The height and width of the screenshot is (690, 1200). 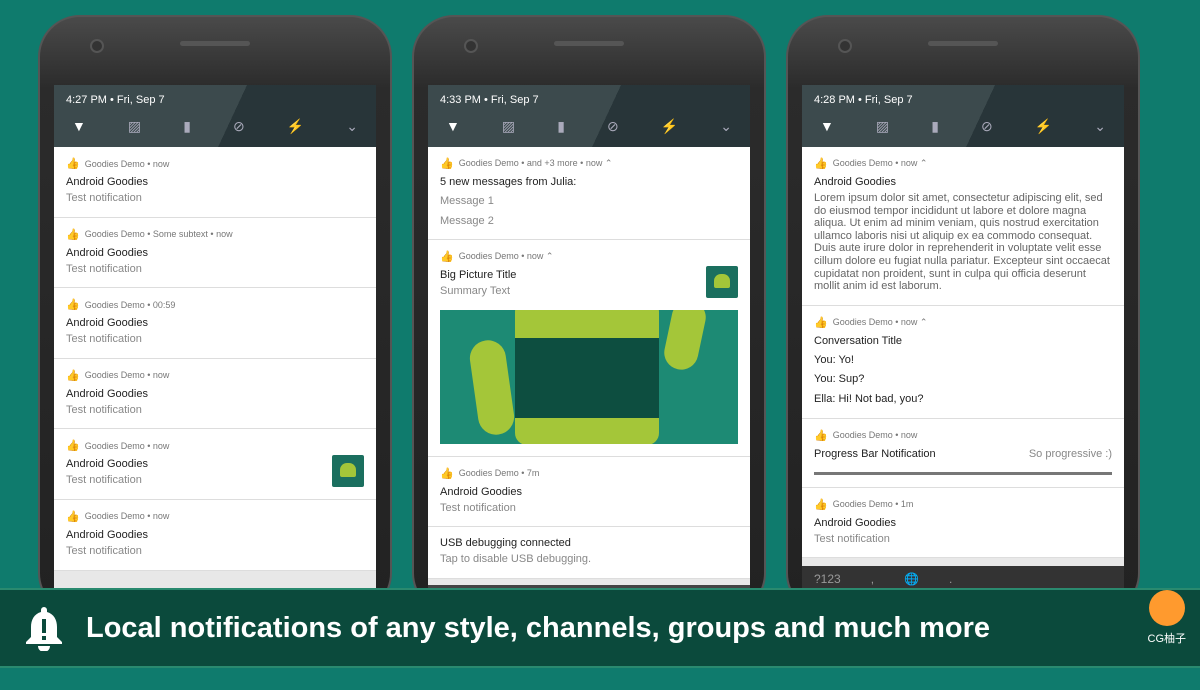 I want to click on progress-bar, so click(x=963, y=473).